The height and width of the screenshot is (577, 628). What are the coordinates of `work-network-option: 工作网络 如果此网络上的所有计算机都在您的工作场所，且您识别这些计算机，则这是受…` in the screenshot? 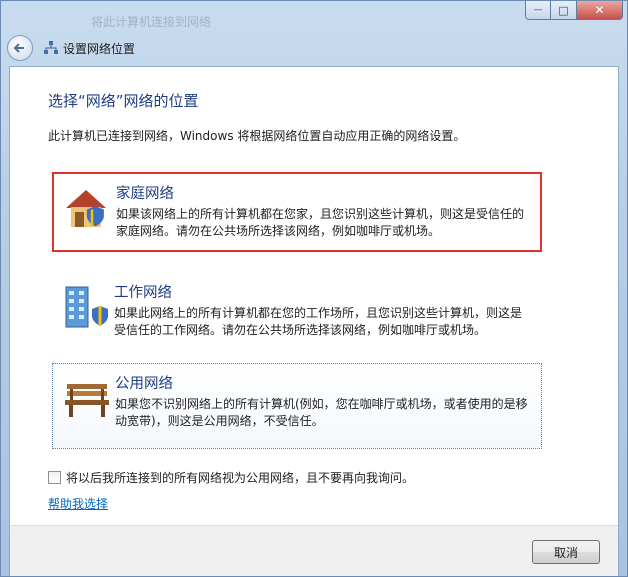 It's located at (297, 307).